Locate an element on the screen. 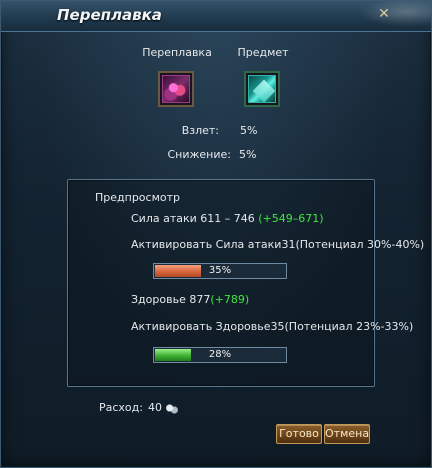  cost-value: 40 is located at coordinates (155, 407).